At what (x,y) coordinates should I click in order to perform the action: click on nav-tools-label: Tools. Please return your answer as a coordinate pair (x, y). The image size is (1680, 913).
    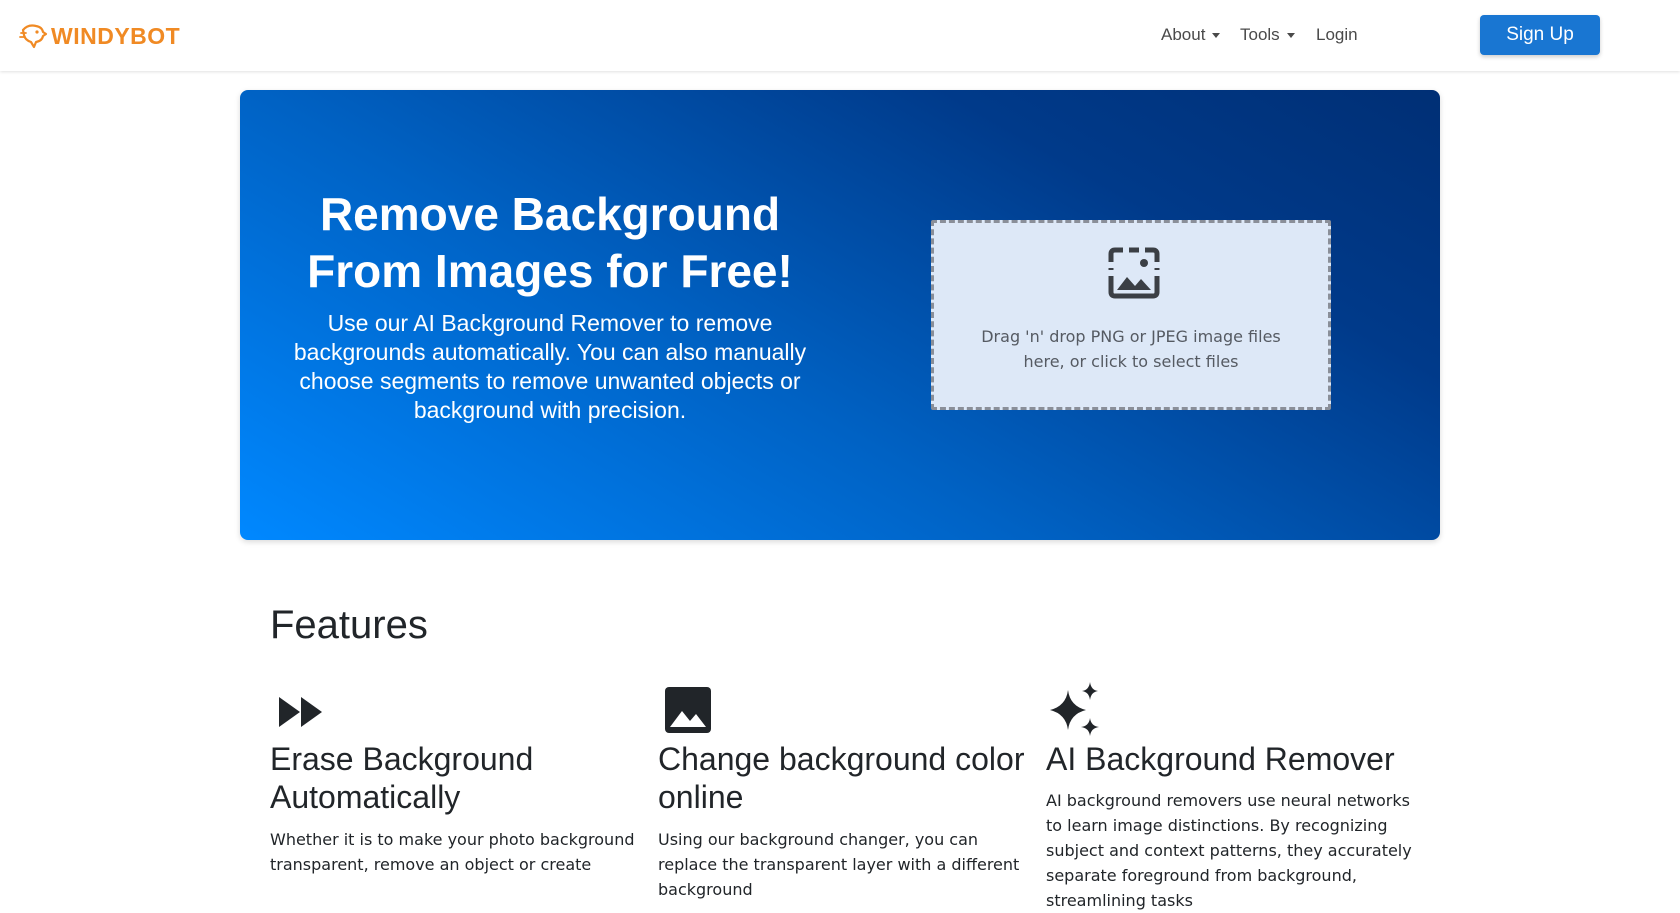
    Looking at the image, I should click on (1260, 34).